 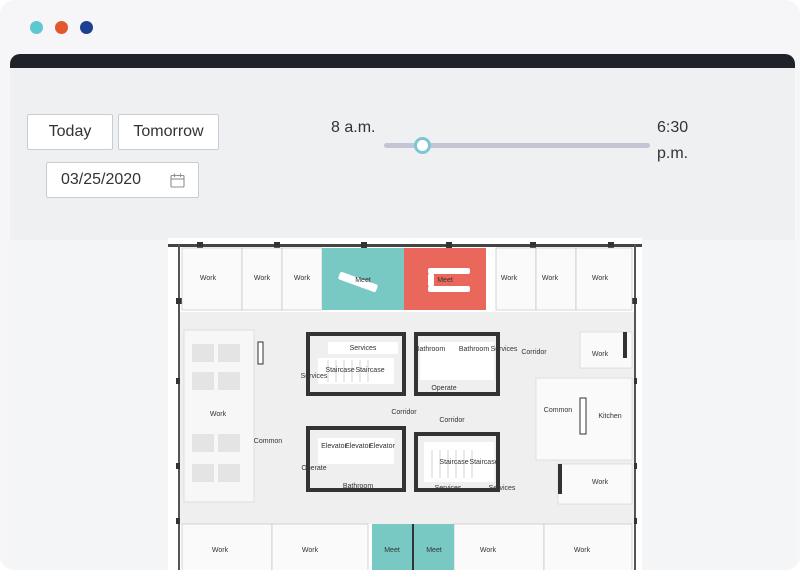 What do you see at coordinates (86, 27) in the screenshot?
I see `window-dot-blue` at bounding box center [86, 27].